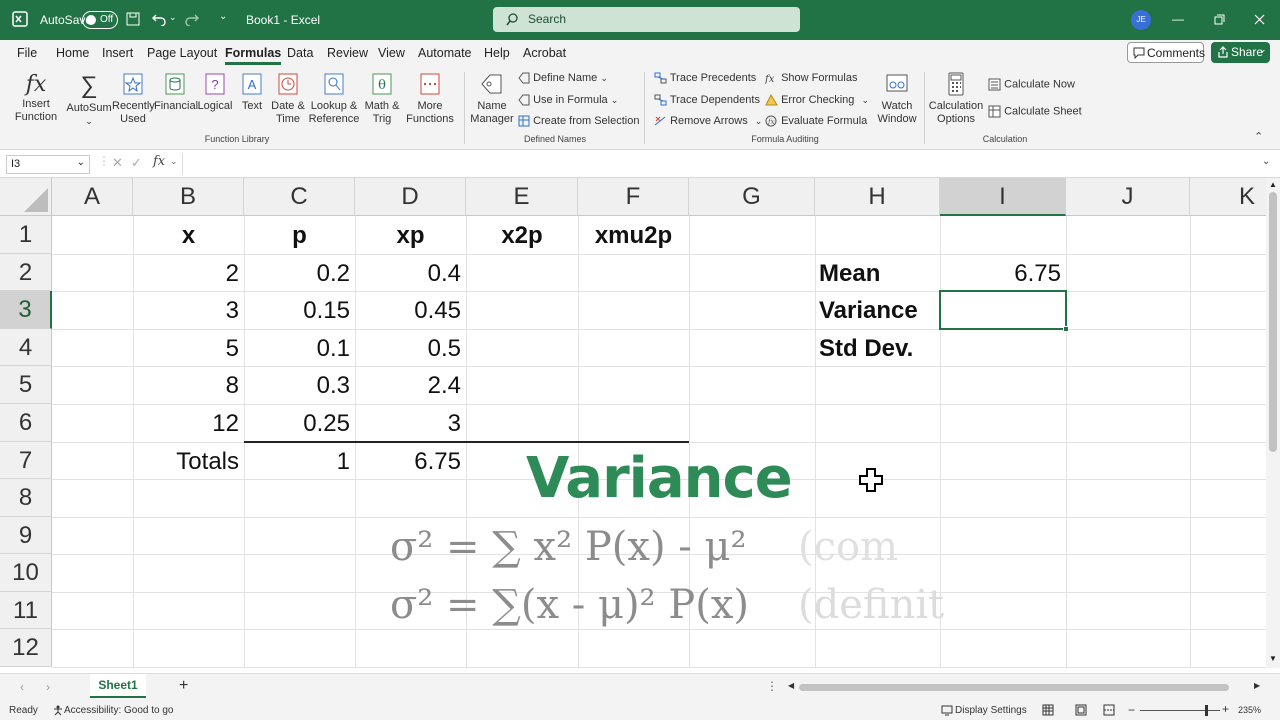 The width and height of the screenshot is (1280, 720). Describe the element at coordinates (26, 535) in the screenshot. I see `row-header-9: 9` at that location.